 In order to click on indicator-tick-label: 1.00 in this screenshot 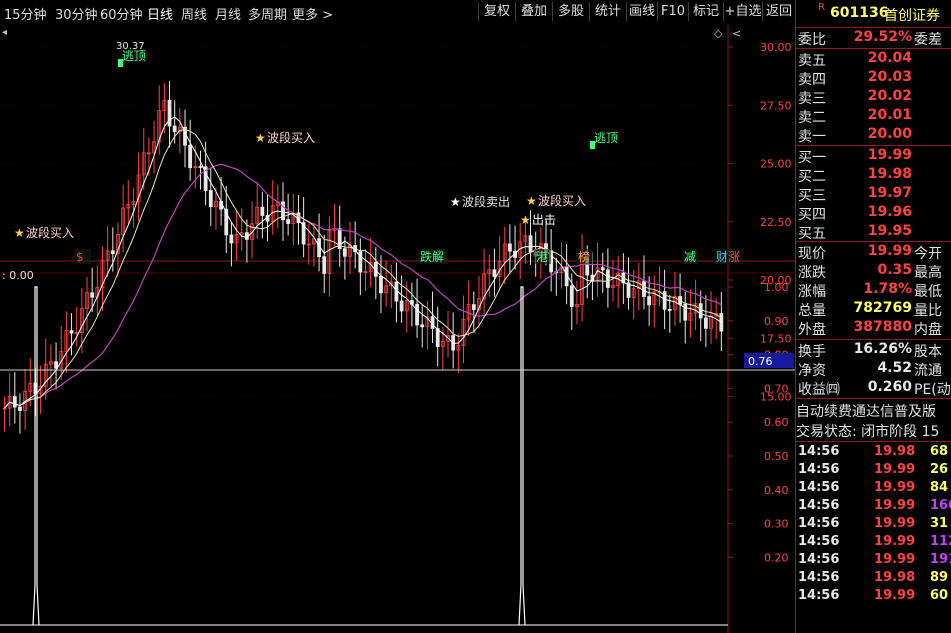, I will do `click(776, 287)`.